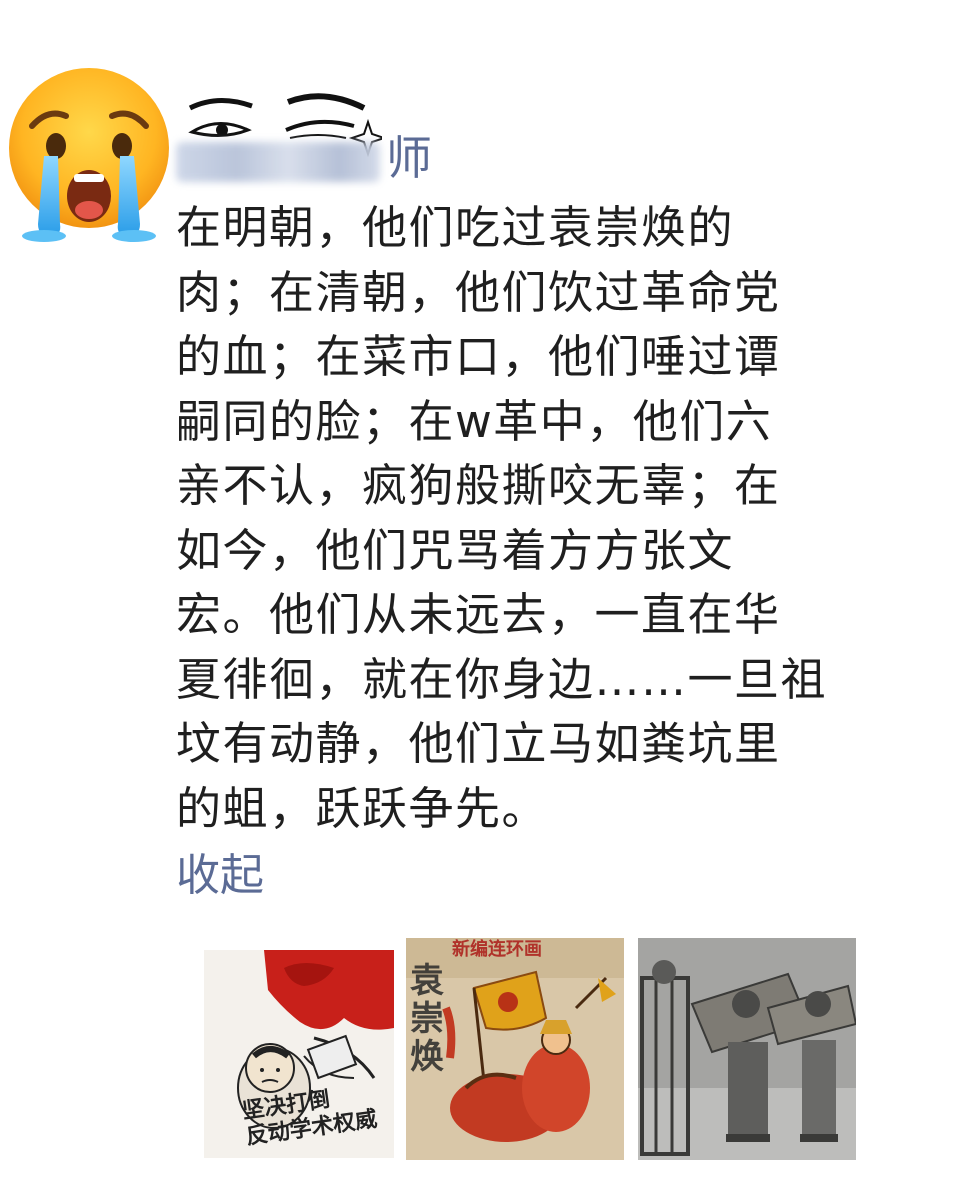 This screenshot has width=956, height=1200. What do you see at coordinates (278, 162) in the screenshot?
I see `blurred-name-region` at bounding box center [278, 162].